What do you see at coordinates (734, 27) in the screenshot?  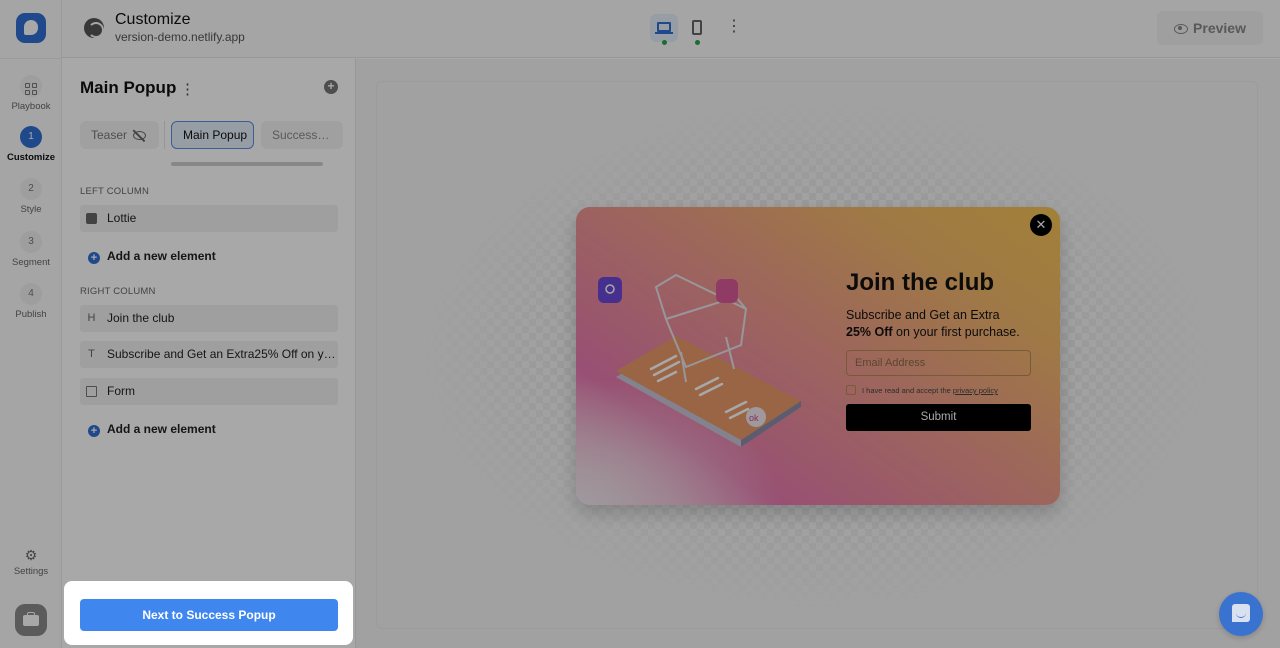 I see `more-options-icon: ⋮` at bounding box center [734, 27].